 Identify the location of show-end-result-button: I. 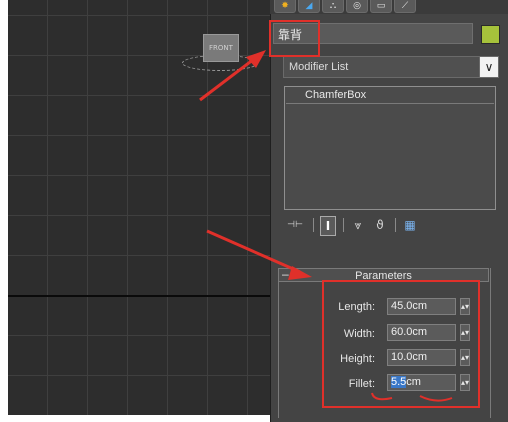
(328, 226).